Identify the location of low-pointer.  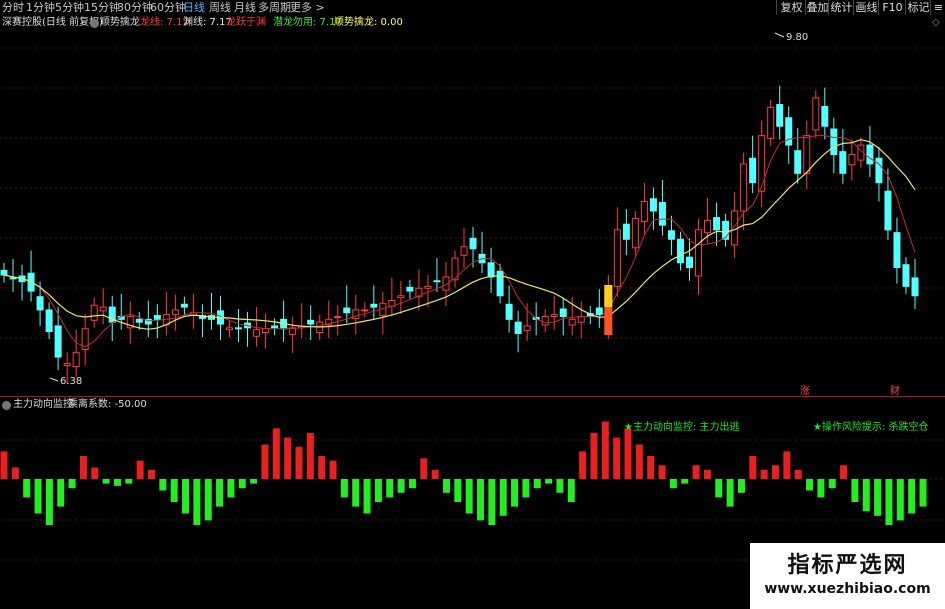
(54, 379).